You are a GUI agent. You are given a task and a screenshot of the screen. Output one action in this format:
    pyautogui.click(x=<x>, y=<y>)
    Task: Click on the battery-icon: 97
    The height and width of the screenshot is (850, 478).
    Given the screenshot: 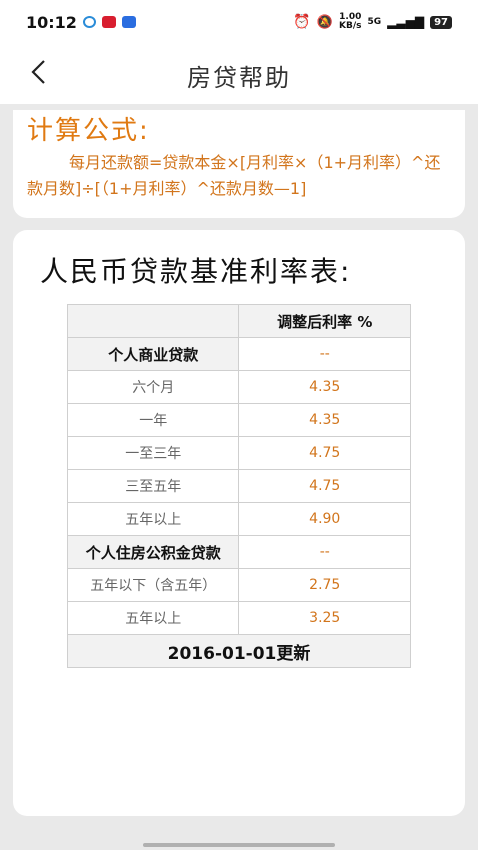 What is the action you would take?
    pyautogui.click(x=441, y=22)
    